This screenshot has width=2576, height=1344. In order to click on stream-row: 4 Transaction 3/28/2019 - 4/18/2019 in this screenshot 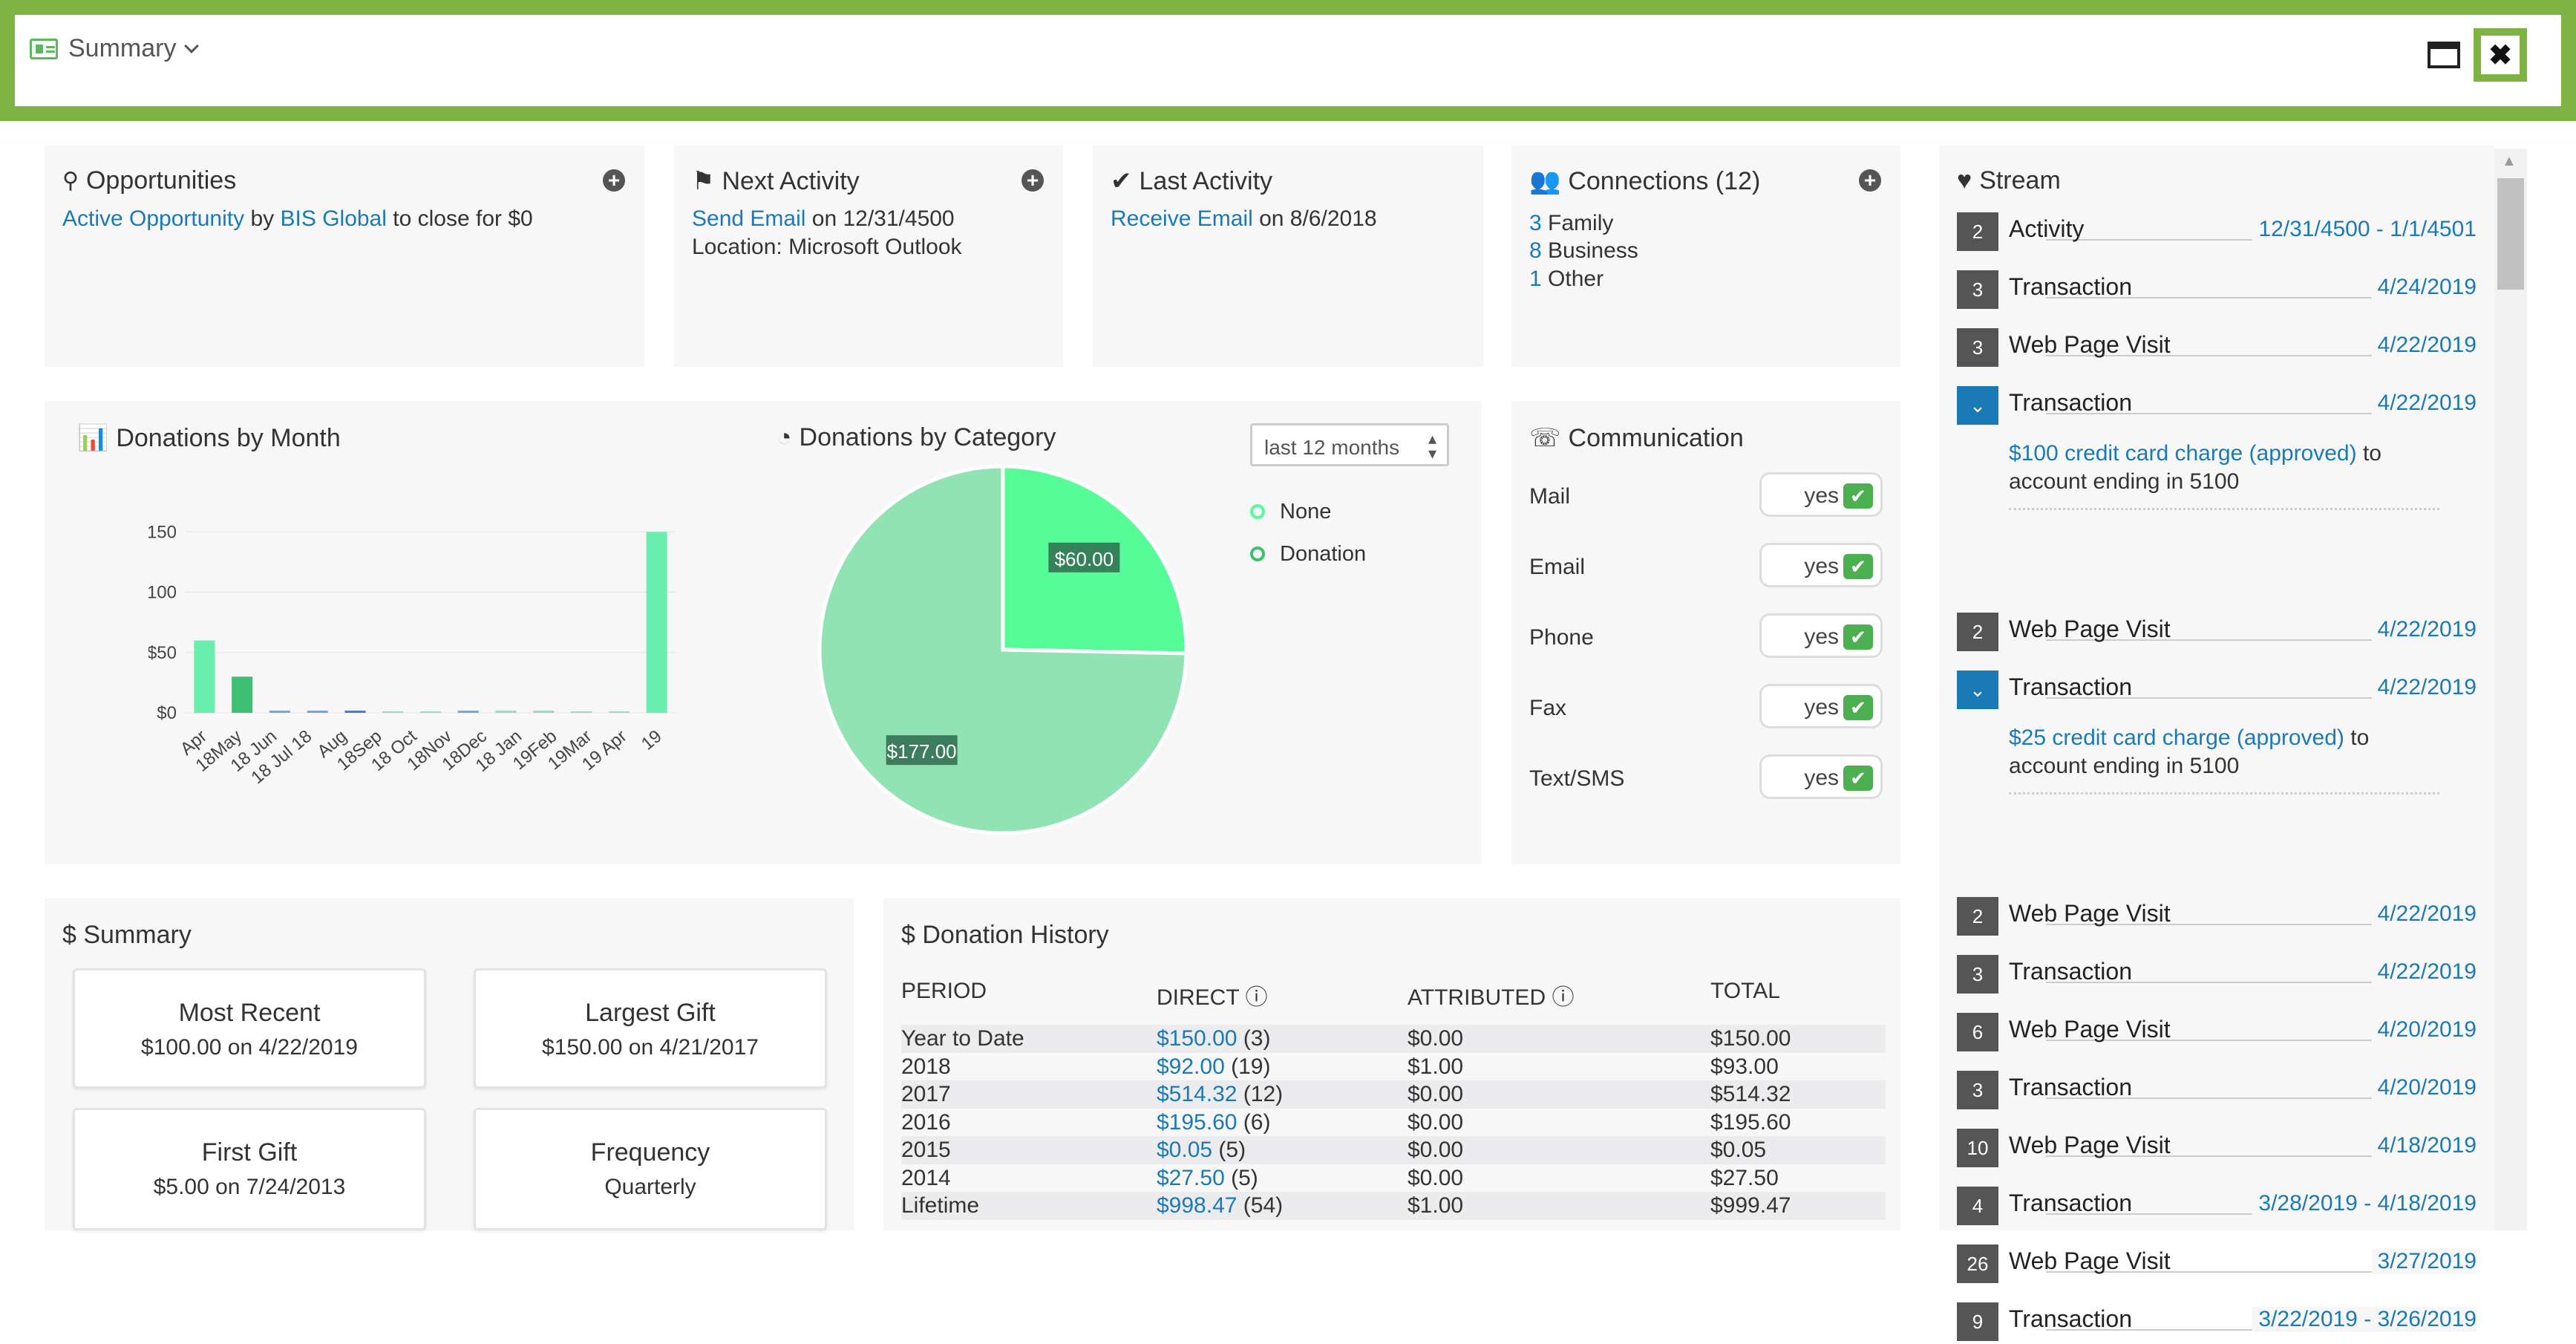, I will do `click(2217, 1206)`.